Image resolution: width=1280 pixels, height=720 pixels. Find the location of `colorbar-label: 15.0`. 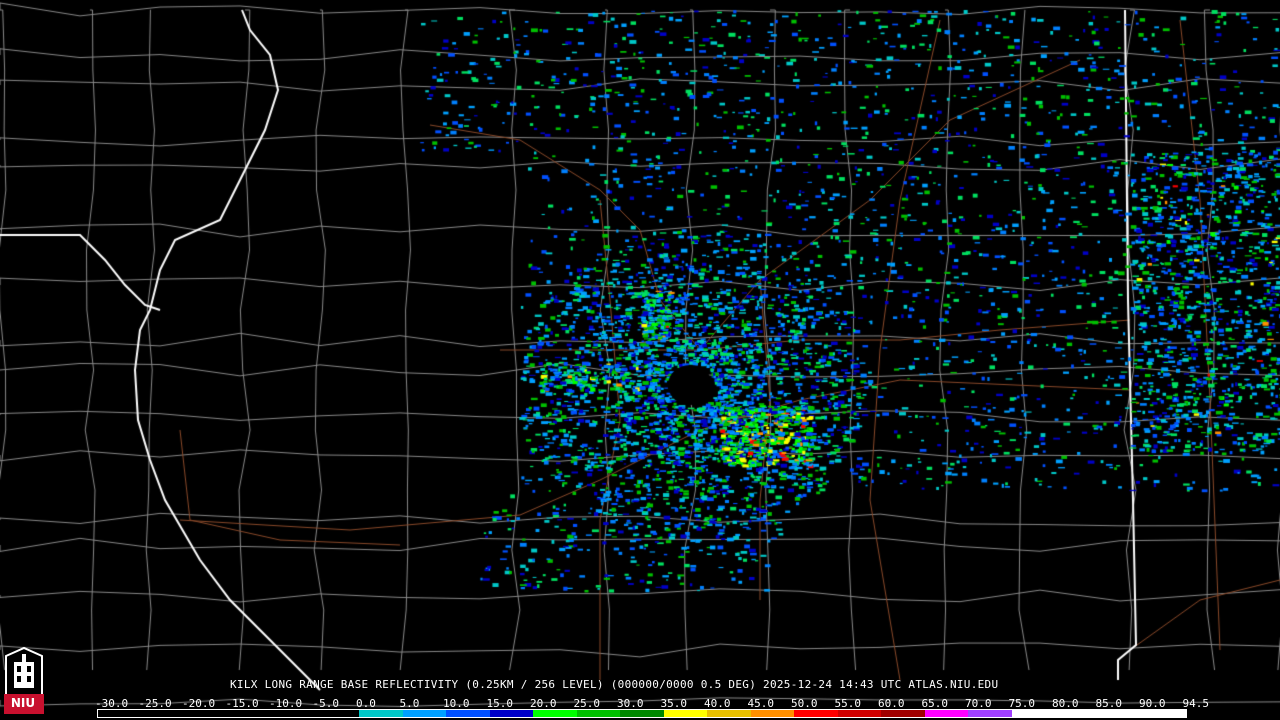

colorbar-label: 15.0 is located at coordinates (500, 703).